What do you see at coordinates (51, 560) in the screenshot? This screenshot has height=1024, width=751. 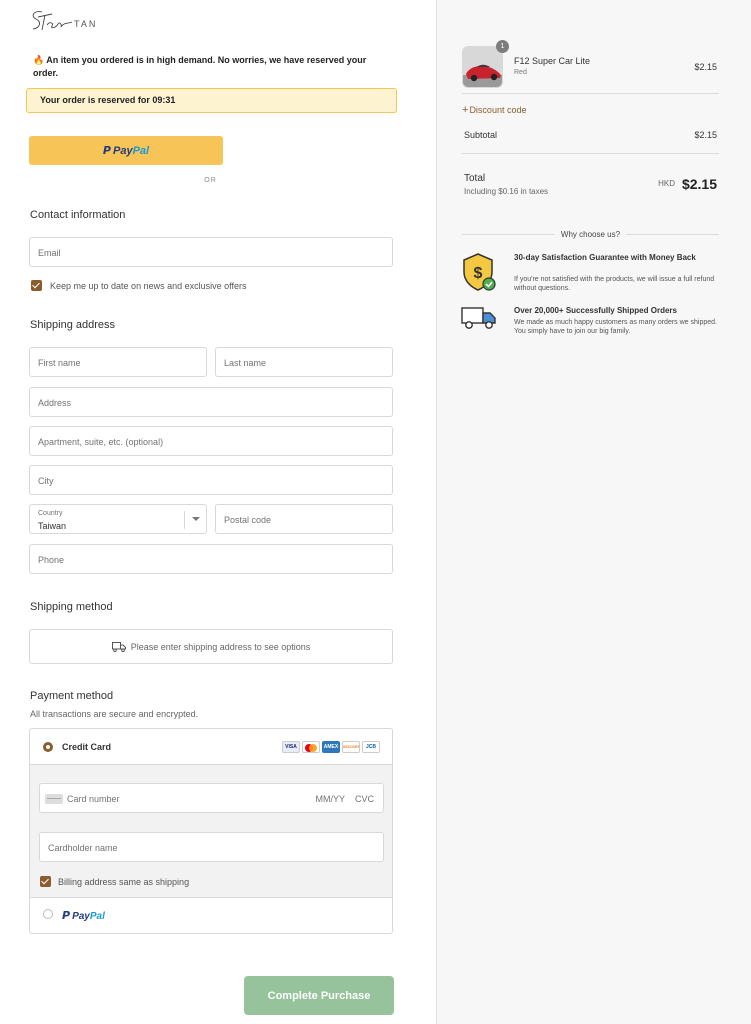 I see `phone-placeholder: Phone` at bounding box center [51, 560].